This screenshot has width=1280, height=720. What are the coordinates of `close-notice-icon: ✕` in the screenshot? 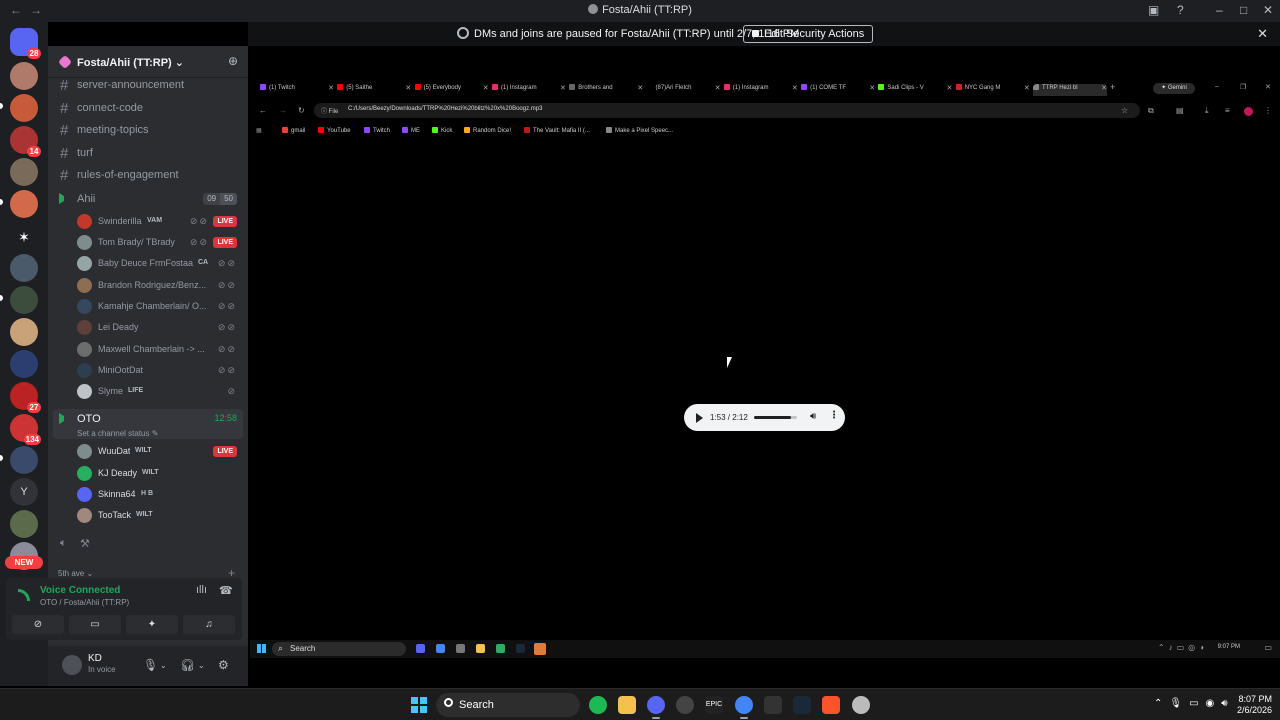 It's located at (1262, 34).